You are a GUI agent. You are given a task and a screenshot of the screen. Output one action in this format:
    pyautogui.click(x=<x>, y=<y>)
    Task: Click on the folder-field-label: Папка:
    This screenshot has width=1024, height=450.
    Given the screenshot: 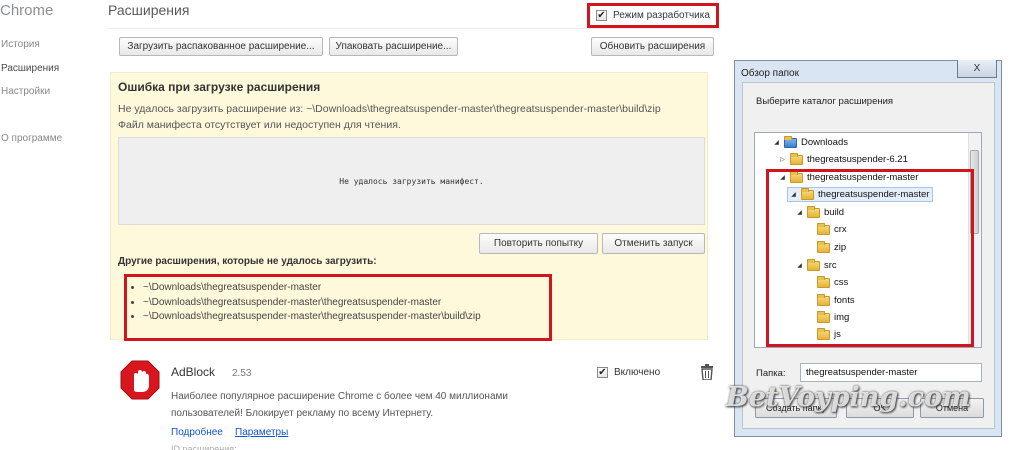 What is the action you would take?
    pyautogui.click(x=771, y=373)
    